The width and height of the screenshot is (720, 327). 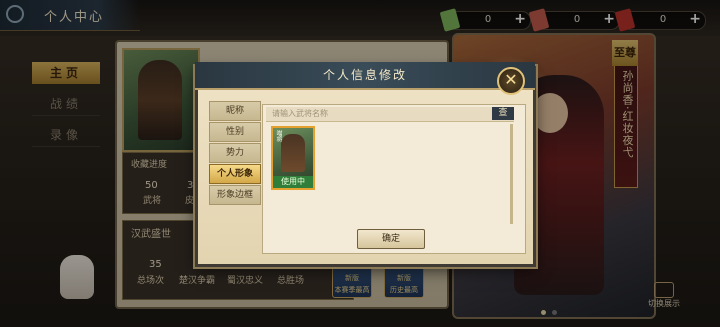 I want to click on dialog-title: 个人信息修改, so click(x=364, y=75).